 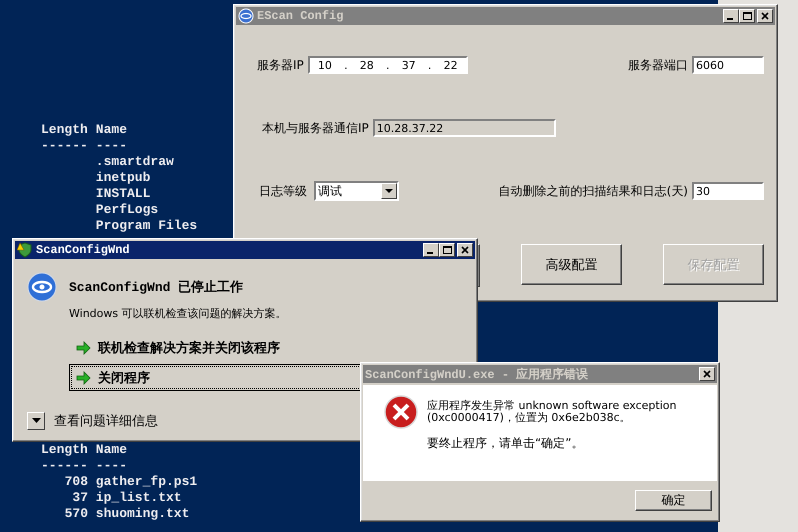 I want to click on console-text: .smartdraw, so click(x=135, y=162).